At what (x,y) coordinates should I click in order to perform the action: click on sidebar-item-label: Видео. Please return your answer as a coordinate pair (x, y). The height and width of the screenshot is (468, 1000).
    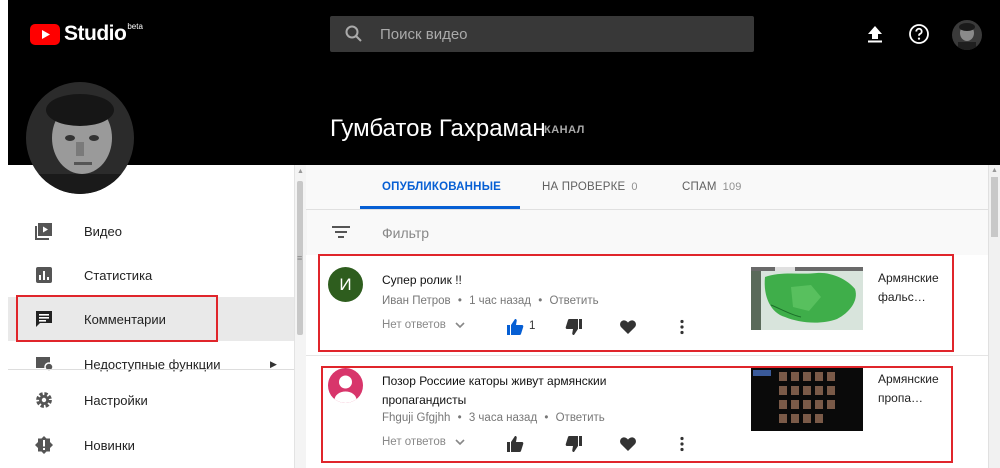
    Looking at the image, I should click on (103, 231).